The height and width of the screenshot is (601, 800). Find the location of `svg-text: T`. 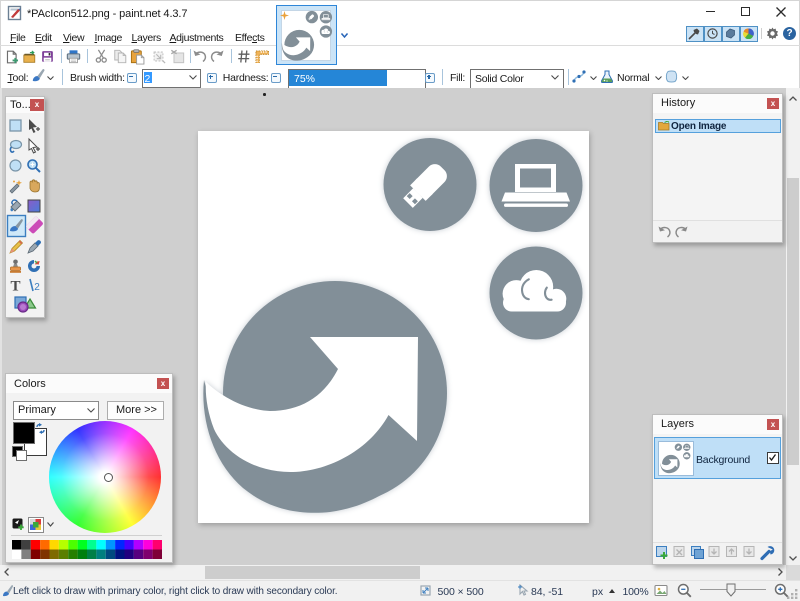

svg-text: T is located at coordinates (15, 287).